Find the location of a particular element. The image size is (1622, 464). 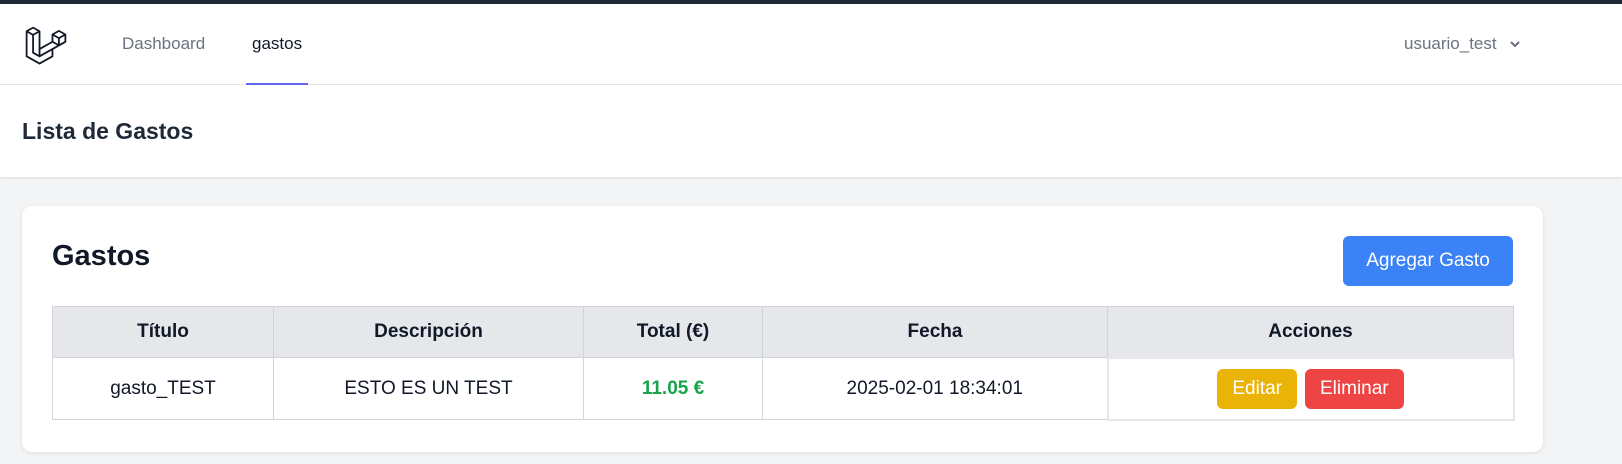

column-header-fecha: Fecha is located at coordinates (935, 332).